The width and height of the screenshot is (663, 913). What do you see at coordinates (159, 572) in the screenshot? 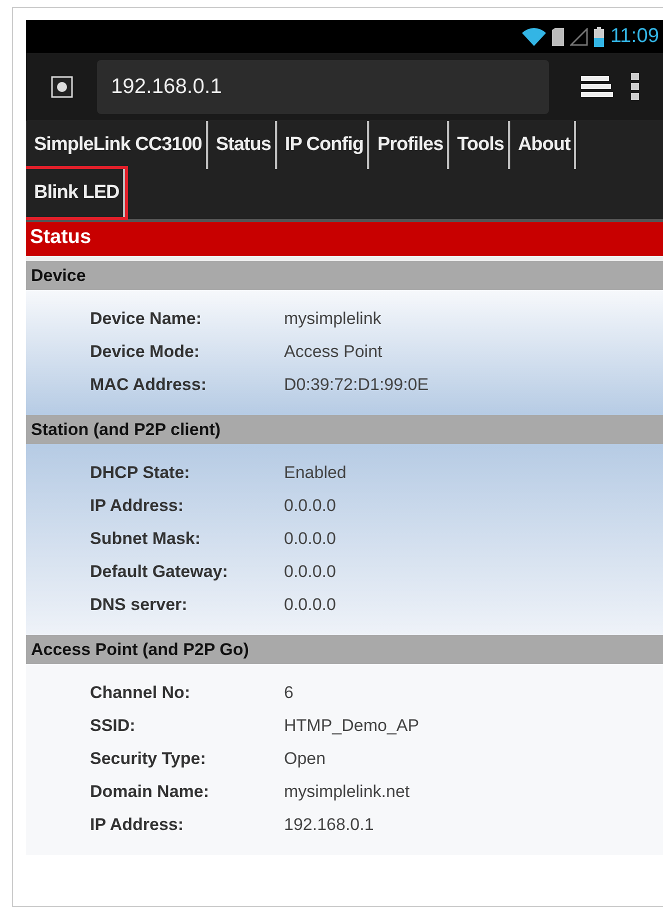
I see `field-label: Default Gateway:` at bounding box center [159, 572].